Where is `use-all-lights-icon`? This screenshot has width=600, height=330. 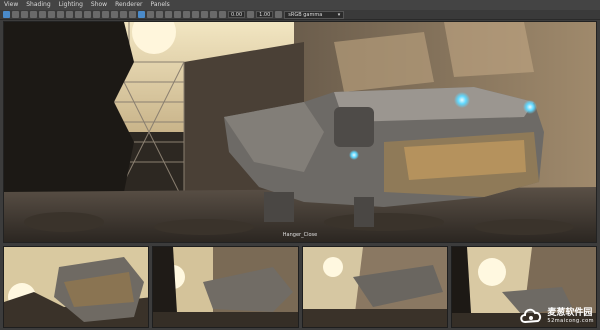
use-all-lights-icon is located at coordinates (150, 14).